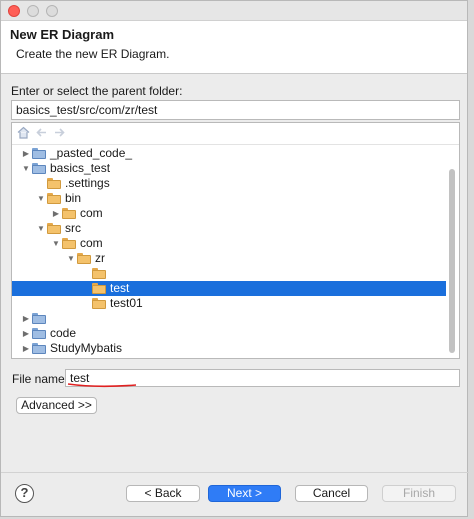  I want to click on tree-item-label: .settings, so click(87, 183).